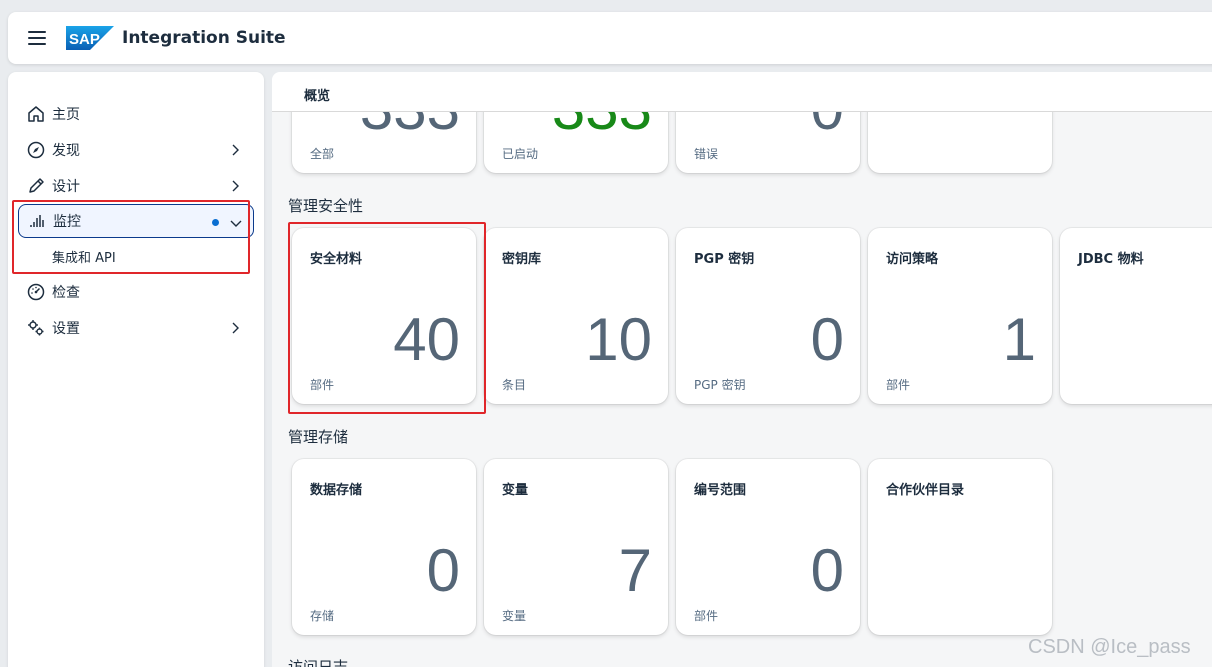  What do you see at coordinates (720, 490) in the screenshot?
I see `tile-title: 编号范围` at bounding box center [720, 490].